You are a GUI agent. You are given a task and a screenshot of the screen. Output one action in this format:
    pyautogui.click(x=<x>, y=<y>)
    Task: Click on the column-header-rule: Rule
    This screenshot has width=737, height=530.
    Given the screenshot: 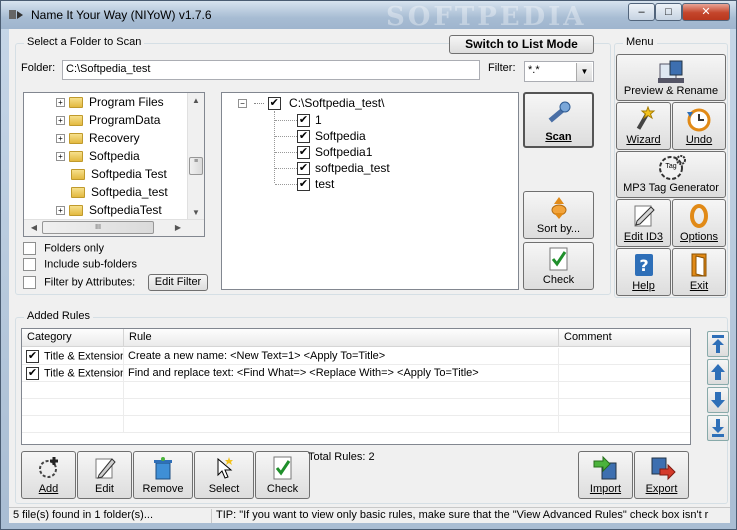 What is the action you would take?
    pyautogui.click(x=341, y=338)
    